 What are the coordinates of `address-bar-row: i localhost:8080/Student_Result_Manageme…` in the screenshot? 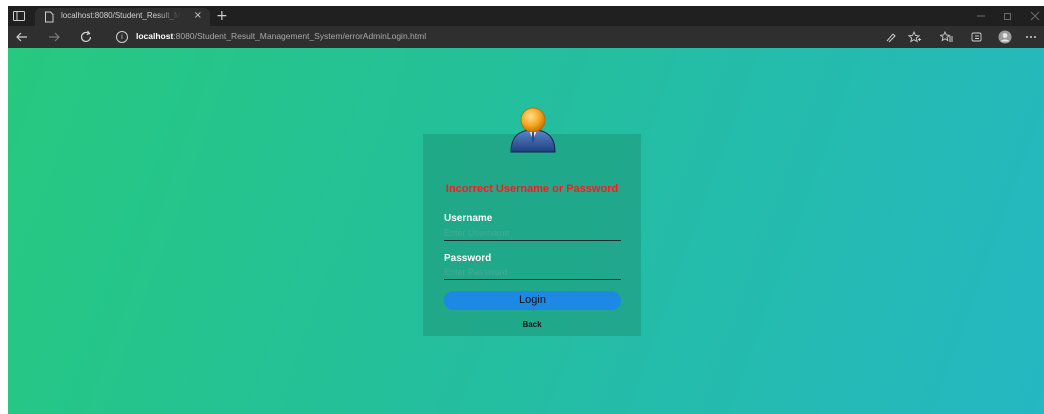 It's located at (526, 37).